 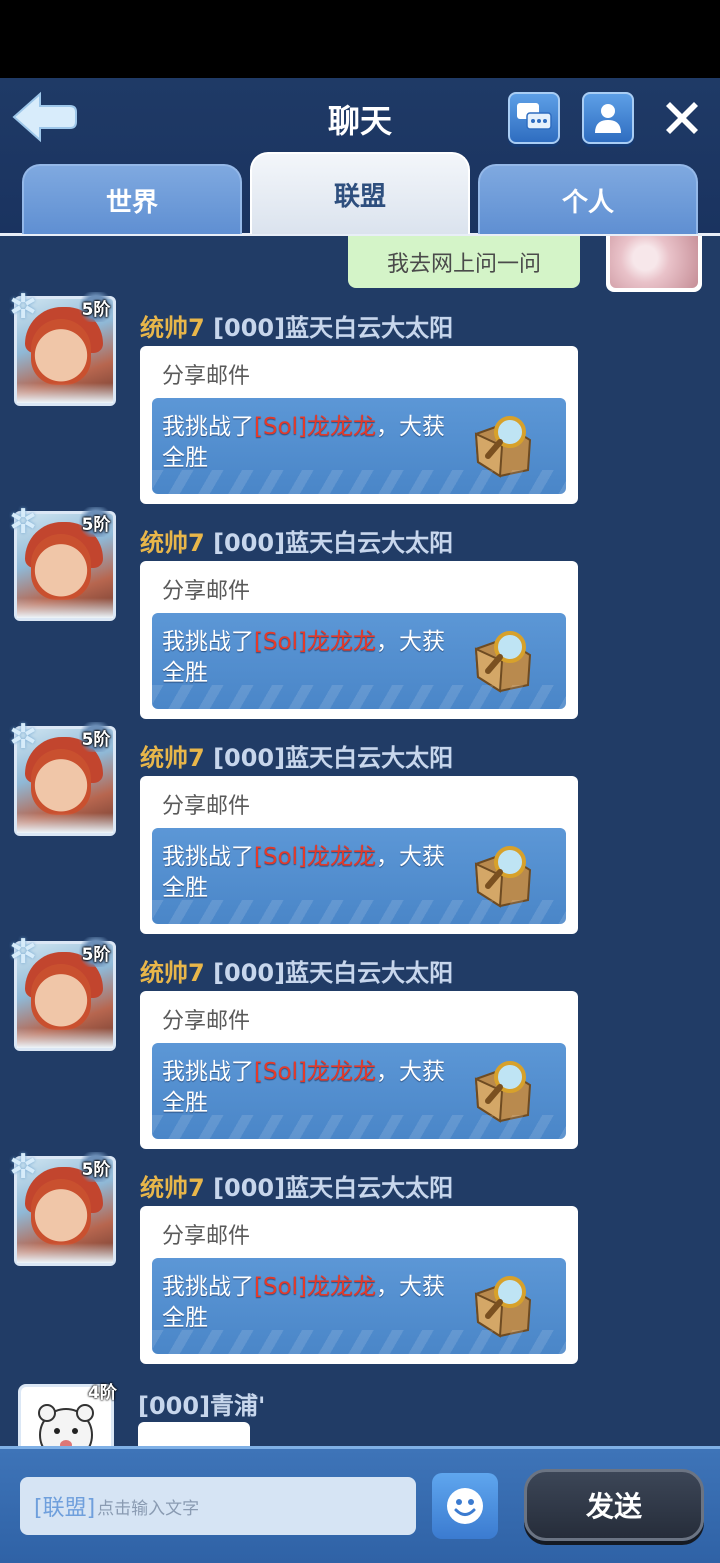 What do you see at coordinates (102, 1393) in the screenshot?
I see `rank-badge: 4阶` at bounding box center [102, 1393].